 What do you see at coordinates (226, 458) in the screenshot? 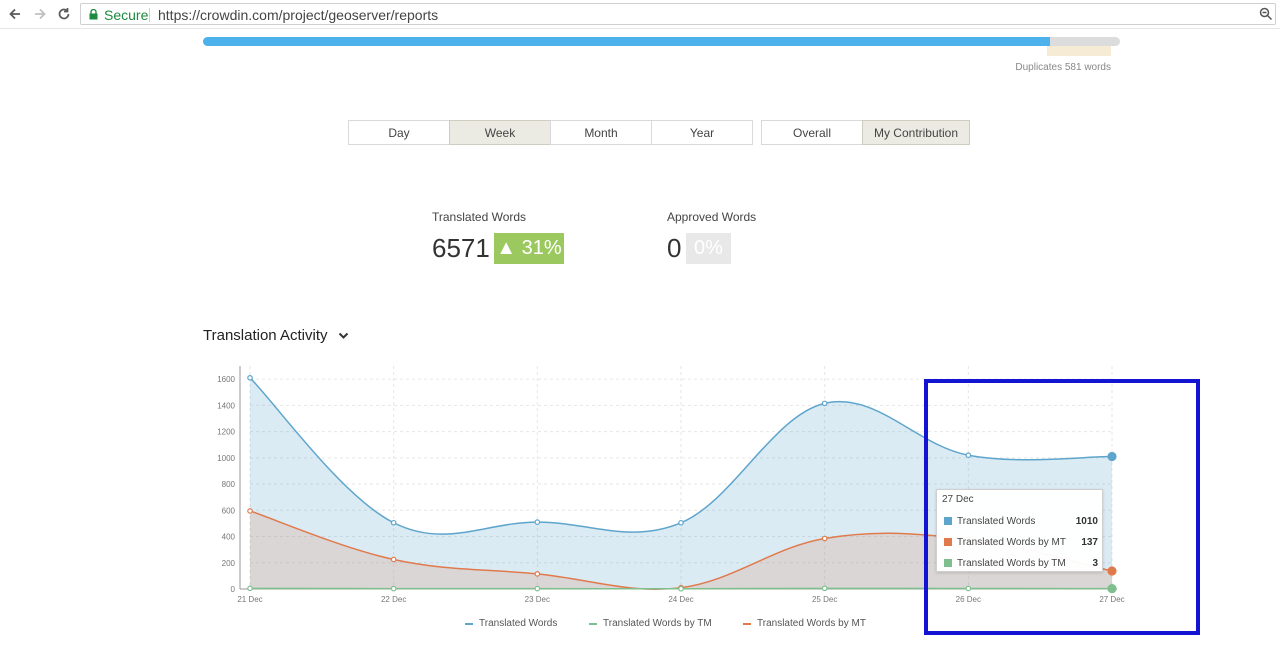
I see `y-tick-label: 1000` at bounding box center [226, 458].